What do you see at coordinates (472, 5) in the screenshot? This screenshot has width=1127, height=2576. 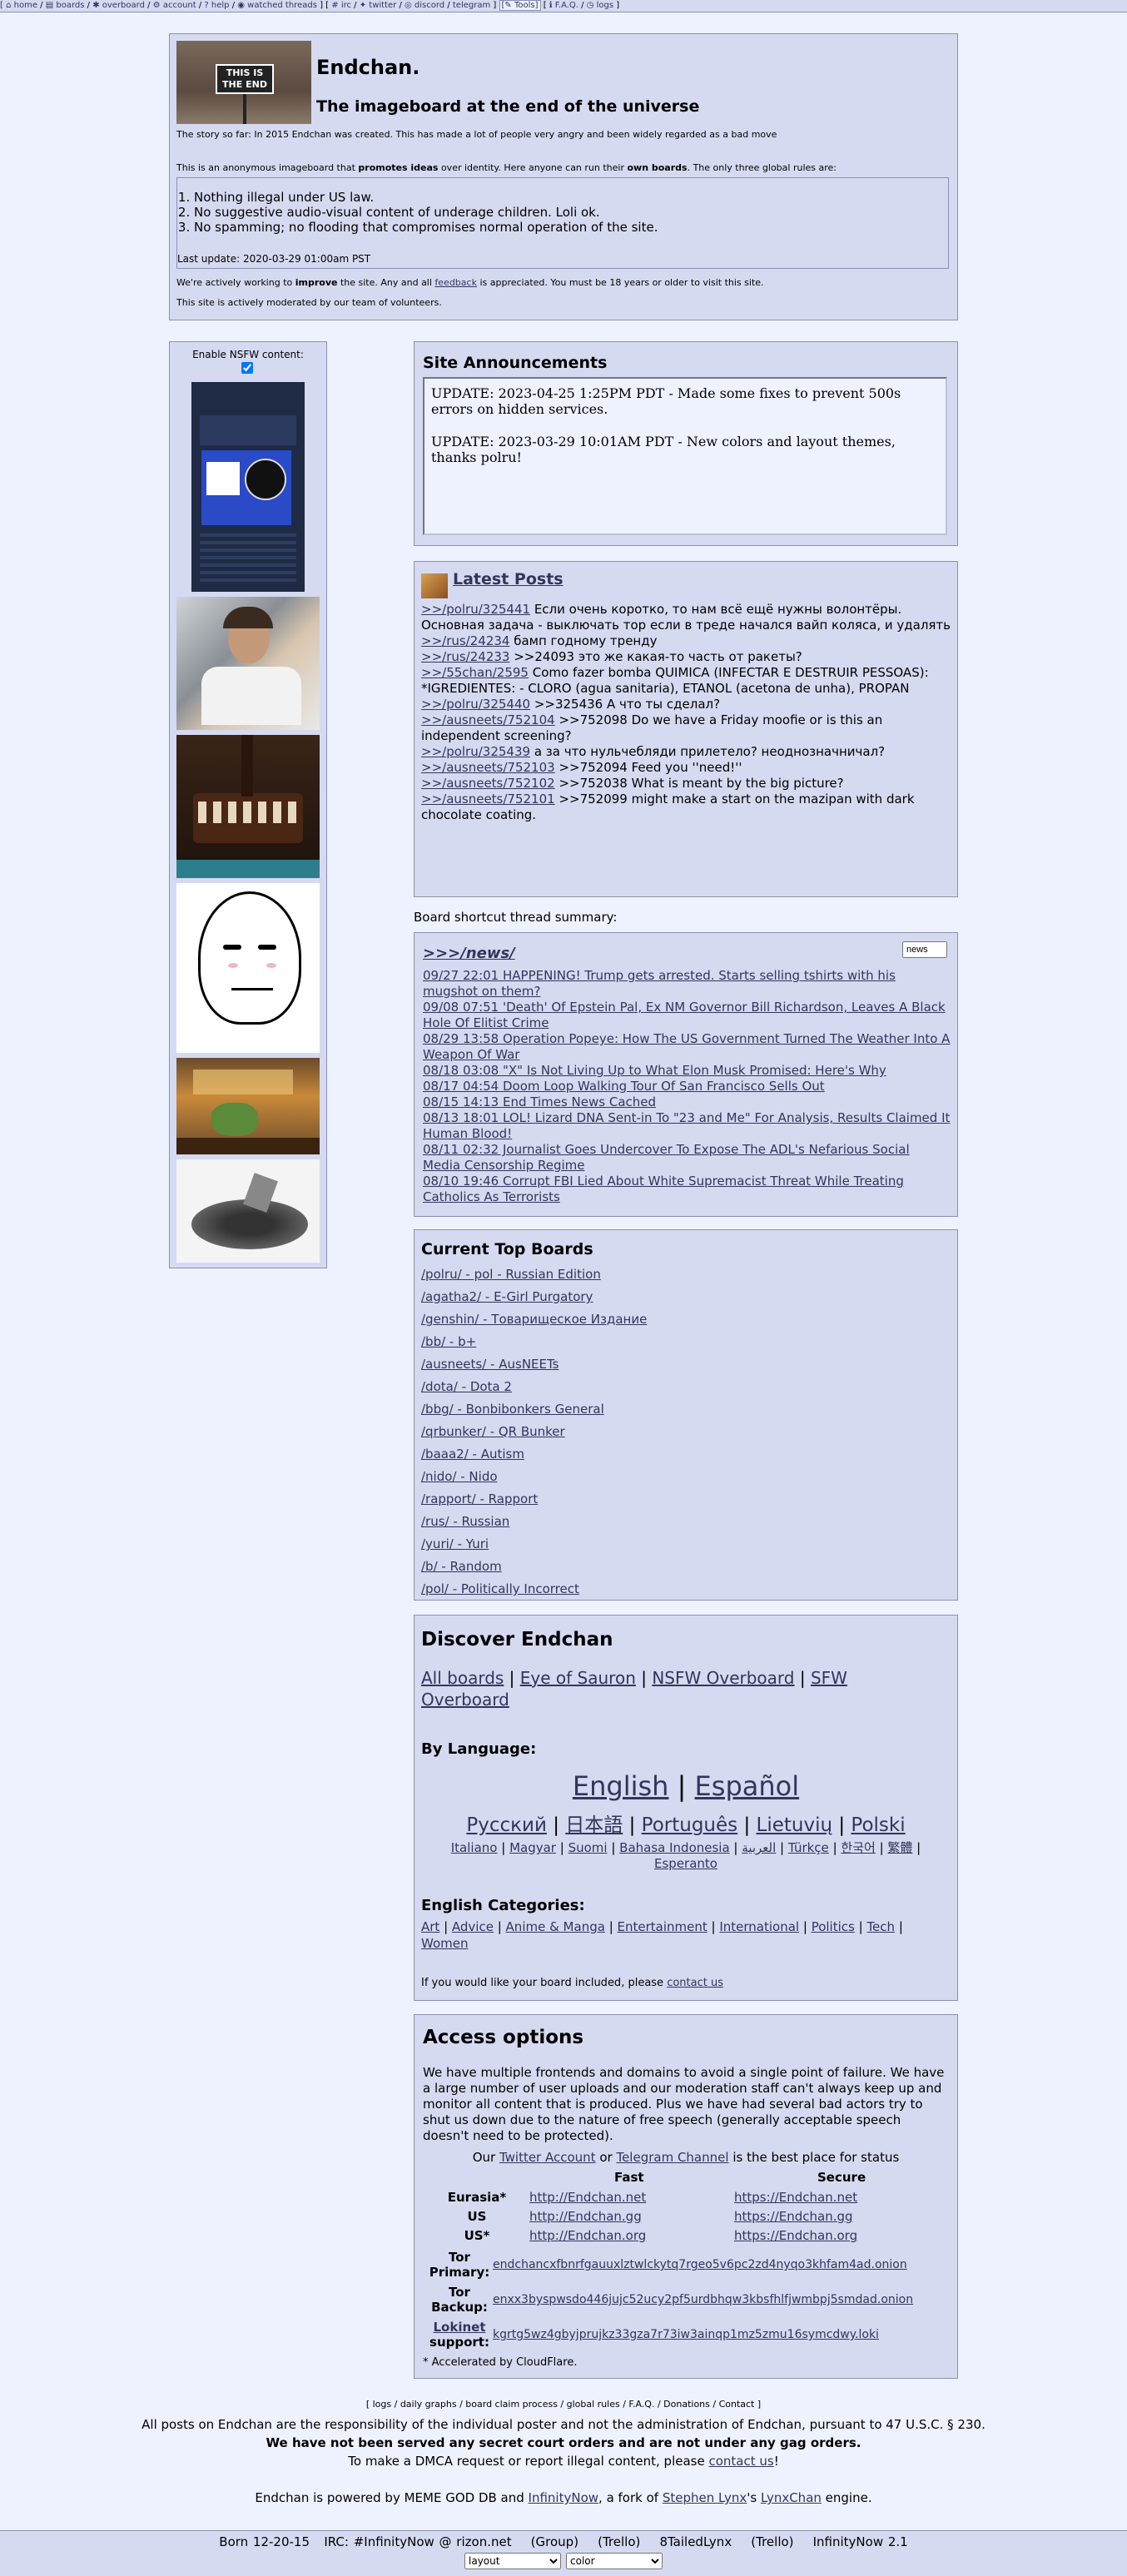 I see `telegram-link: telegram` at bounding box center [472, 5].